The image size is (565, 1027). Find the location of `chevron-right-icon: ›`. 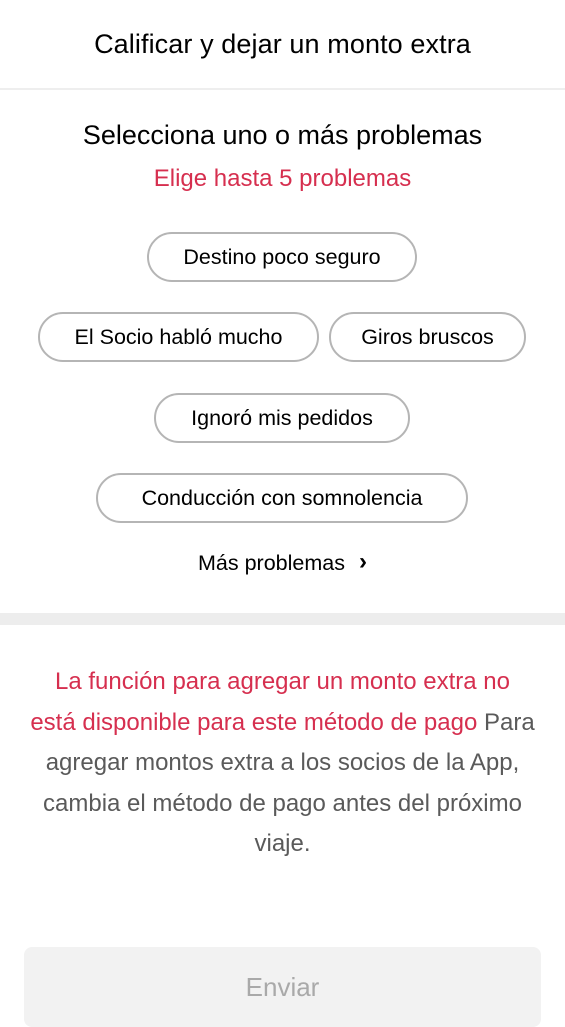

chevron-right-icon: › is located at coordinates (362, 561).